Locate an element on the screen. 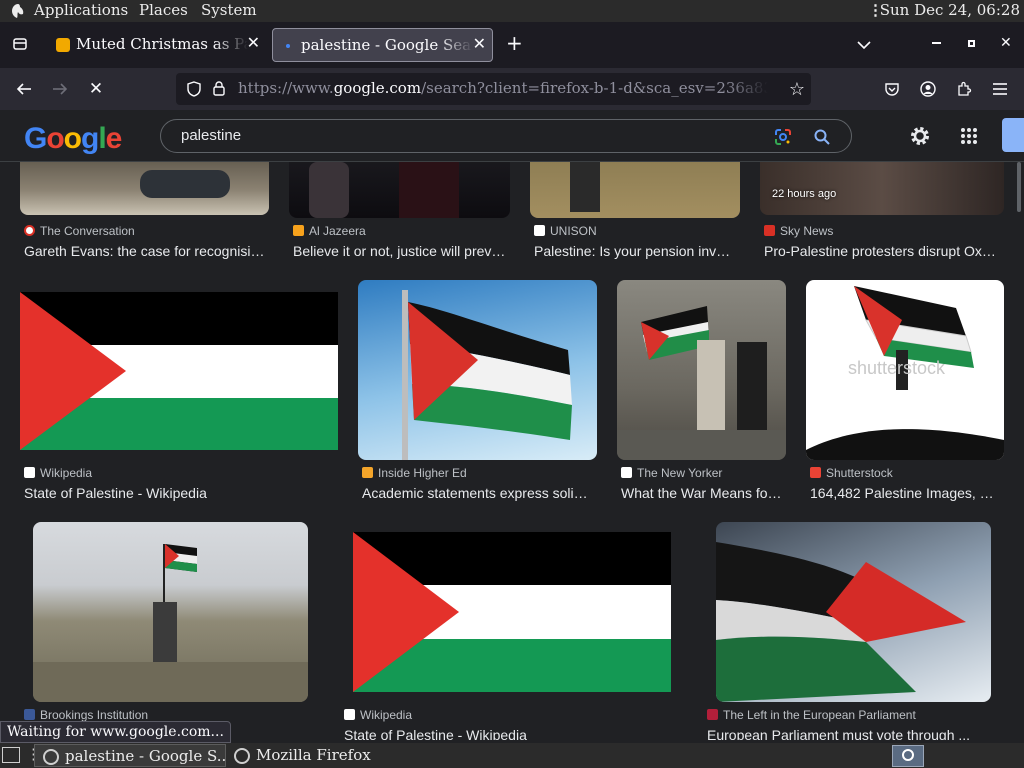 This screenshot has height=768, width=1024. shield-icon is located at coordinates (194, 91).